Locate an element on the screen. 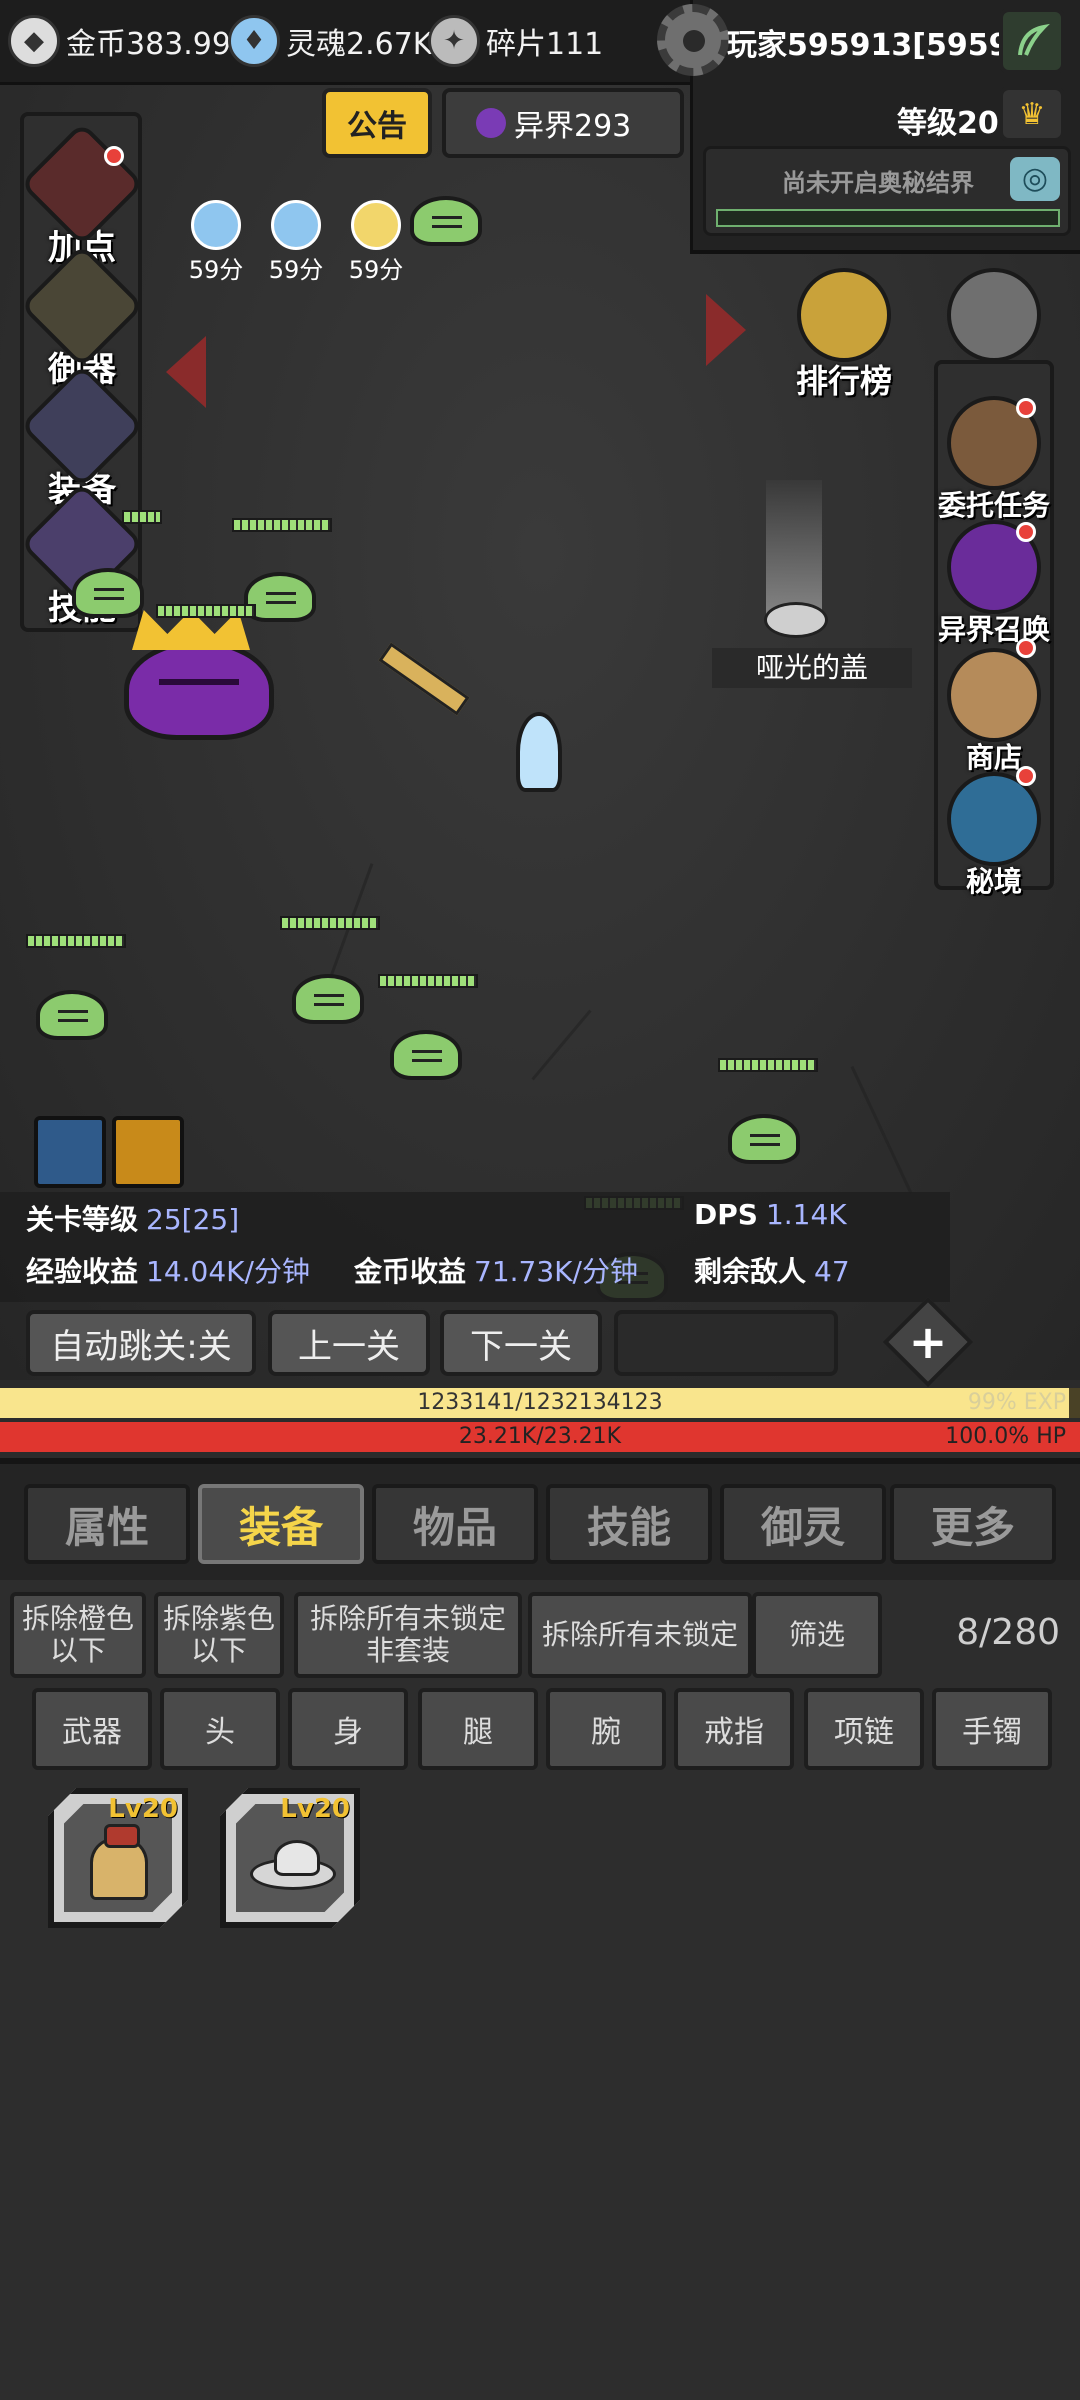 This screenshot has height=2400, width=1080. soul-icon: ♦ is located at coordinates (254, 41).